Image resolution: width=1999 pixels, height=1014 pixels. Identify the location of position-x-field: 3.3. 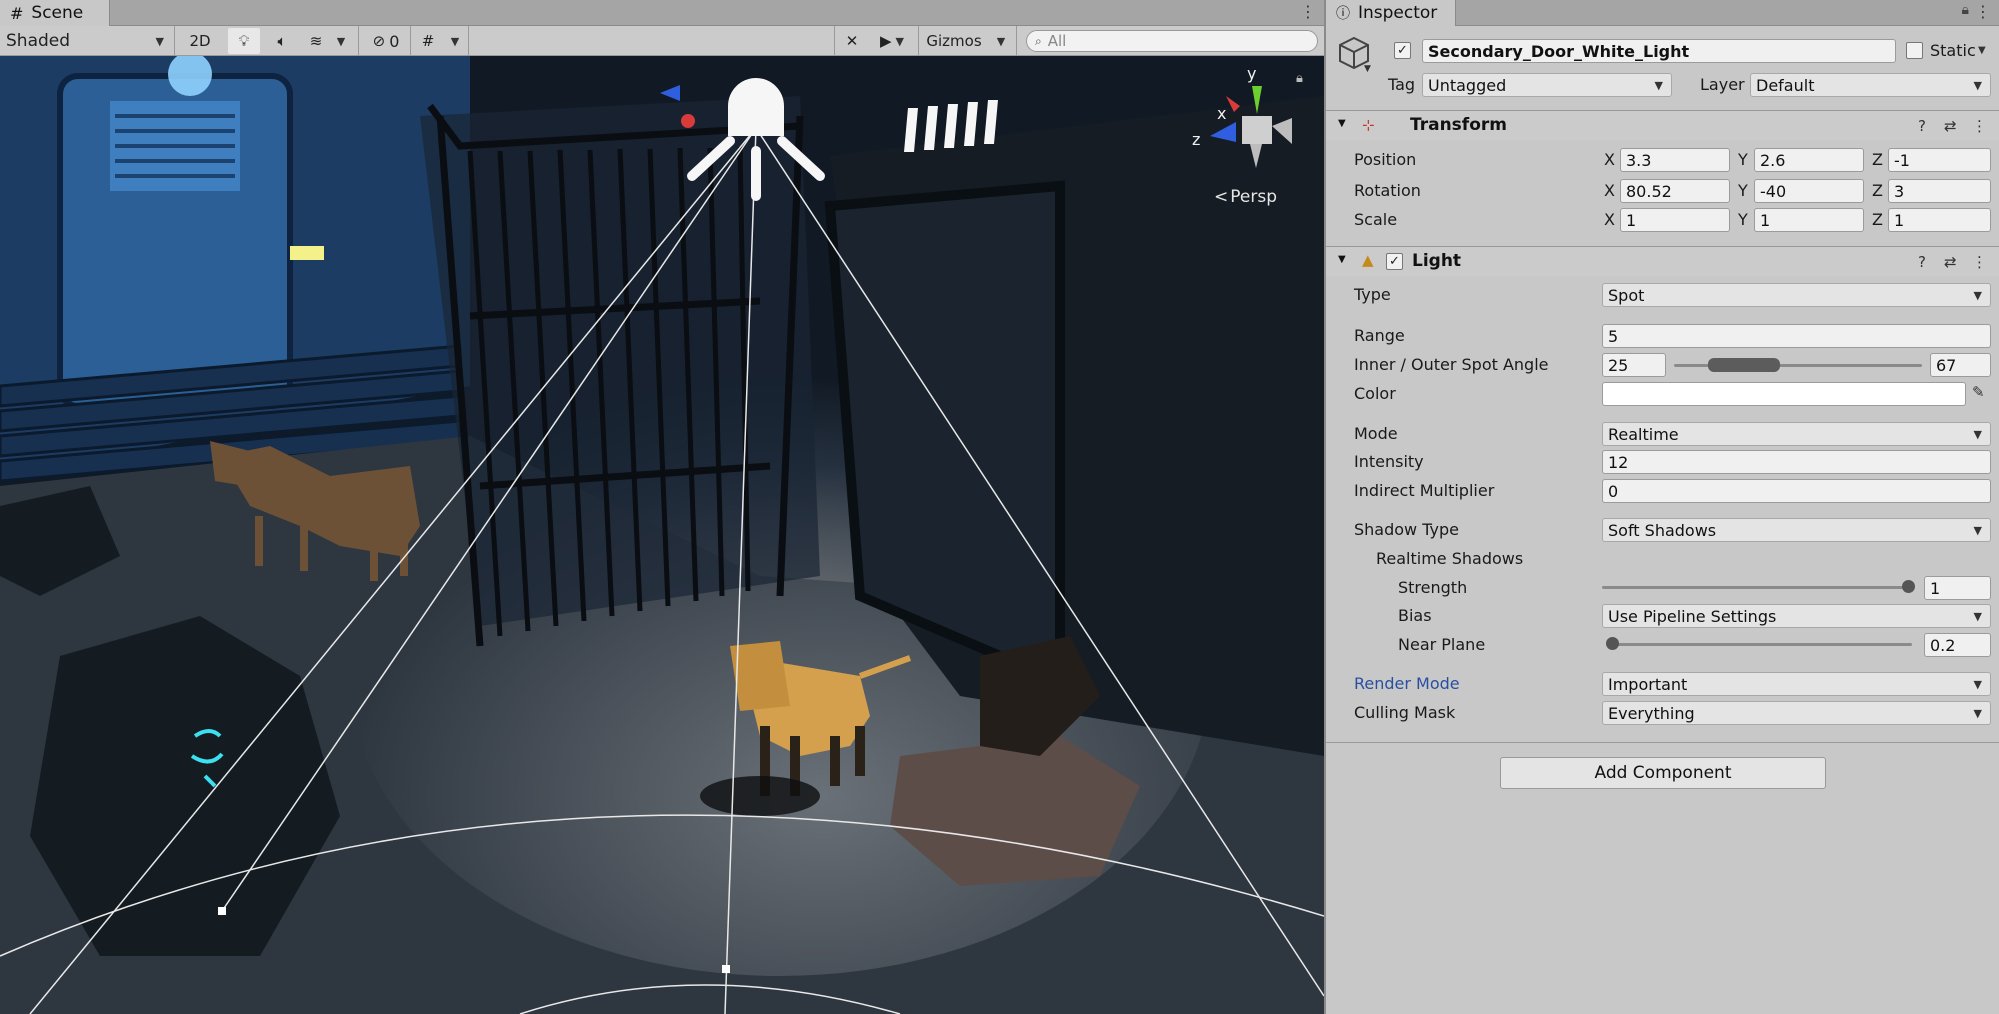
(1675, 160).